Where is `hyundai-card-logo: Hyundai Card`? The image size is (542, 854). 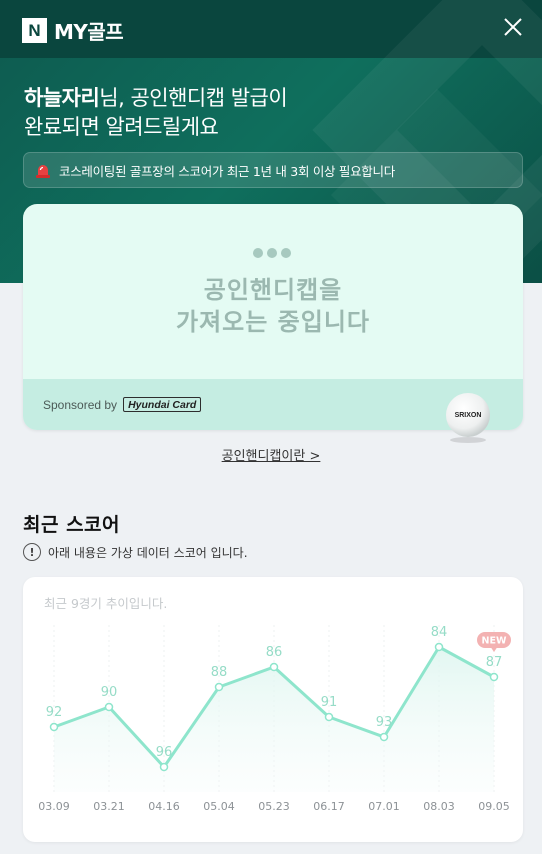 hyundai-card-logo: Hyundai Card is located at coordinates (162, 404).